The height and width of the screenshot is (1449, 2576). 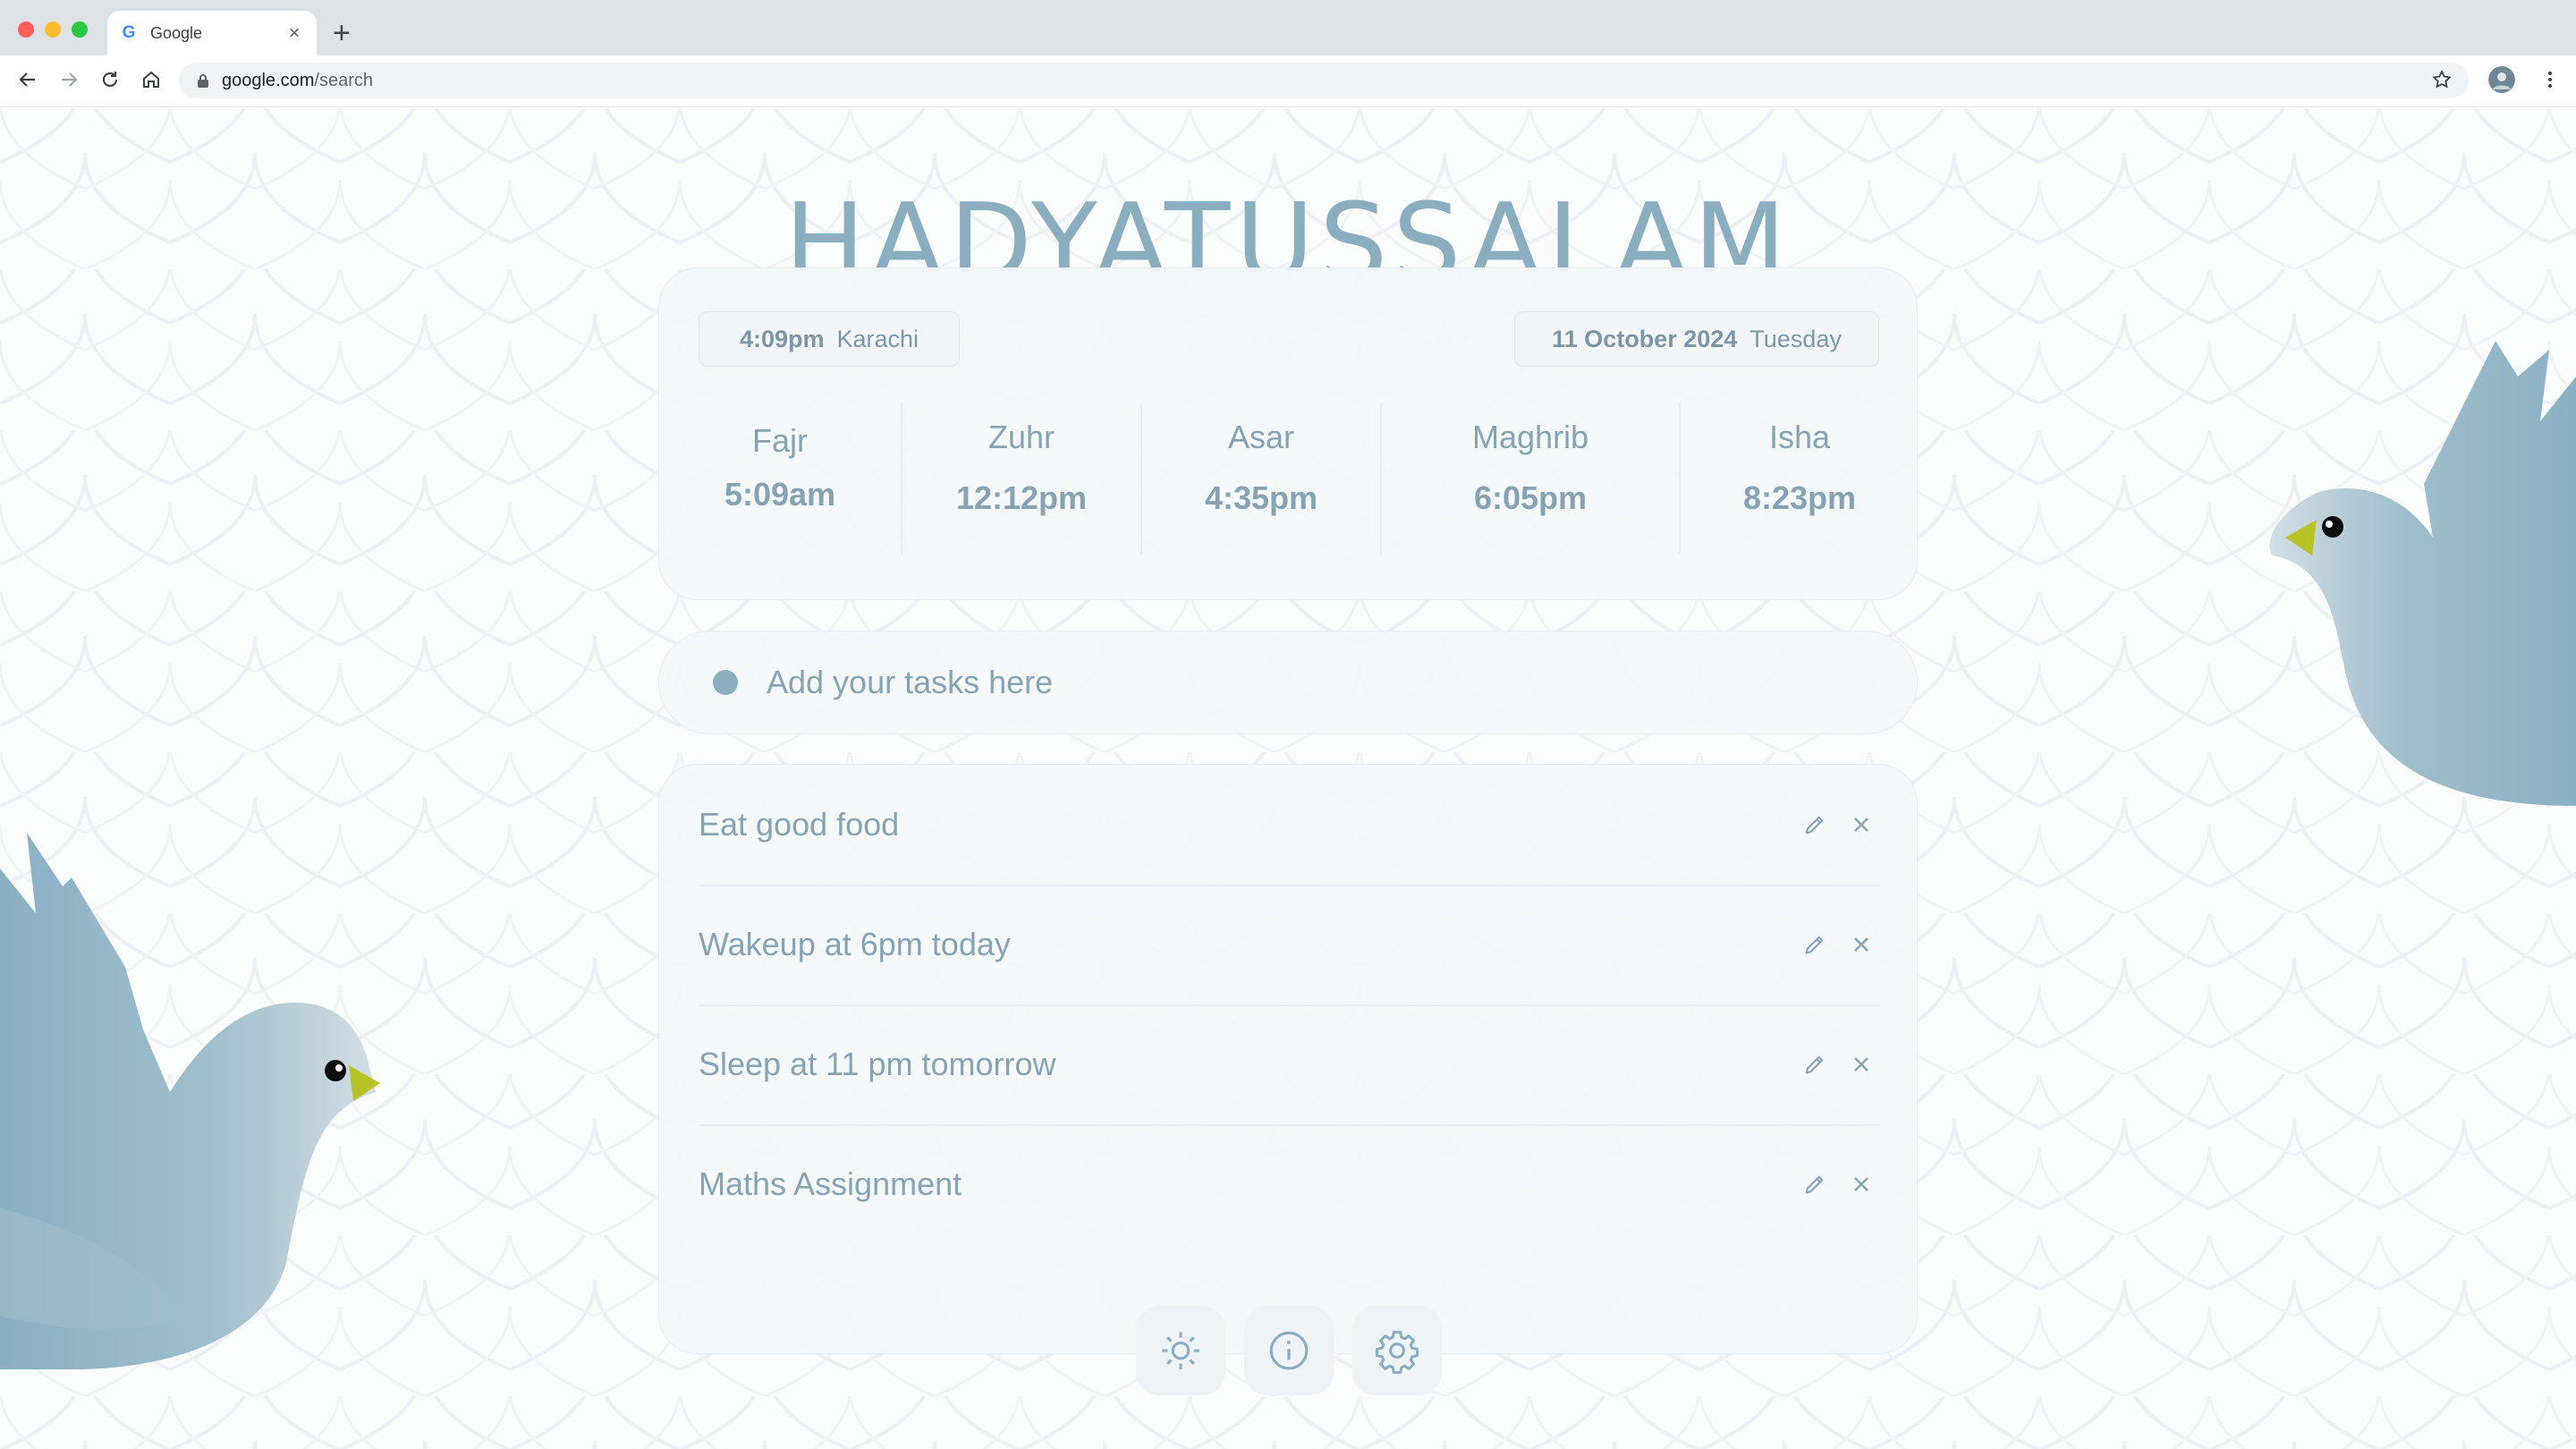 I want to click on browser-tab: G Google ×, so click(x=212, y=33).